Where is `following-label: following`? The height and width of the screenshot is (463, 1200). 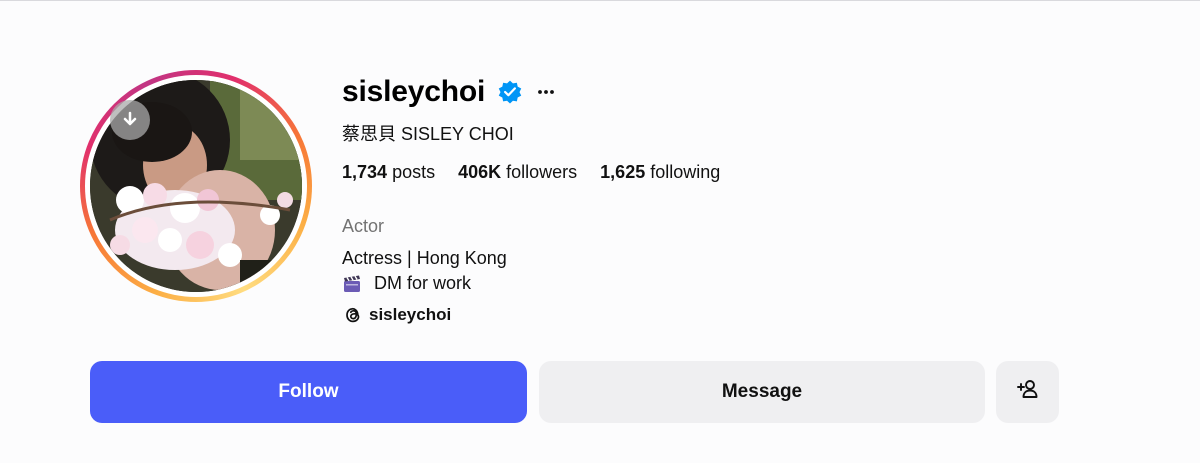
following-label: following is located at coordinates (685, 172).